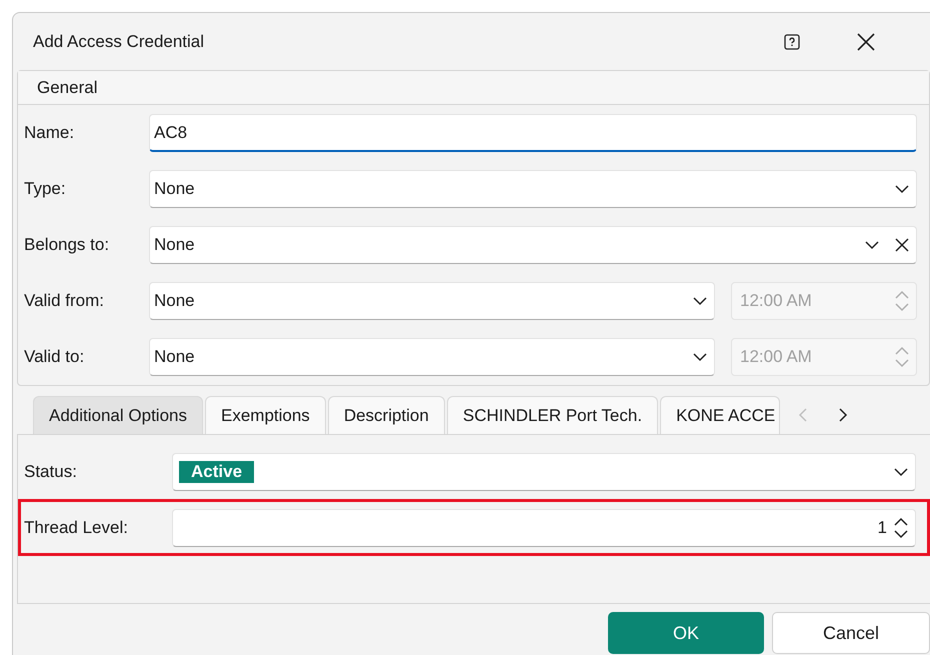 Image resolution: width=930 pixels, height=655 pixels. What do you see at coordinates (851, 633) in the screenshot?
I see `cancel-button: Cancel` at bounding box center [851, 633].